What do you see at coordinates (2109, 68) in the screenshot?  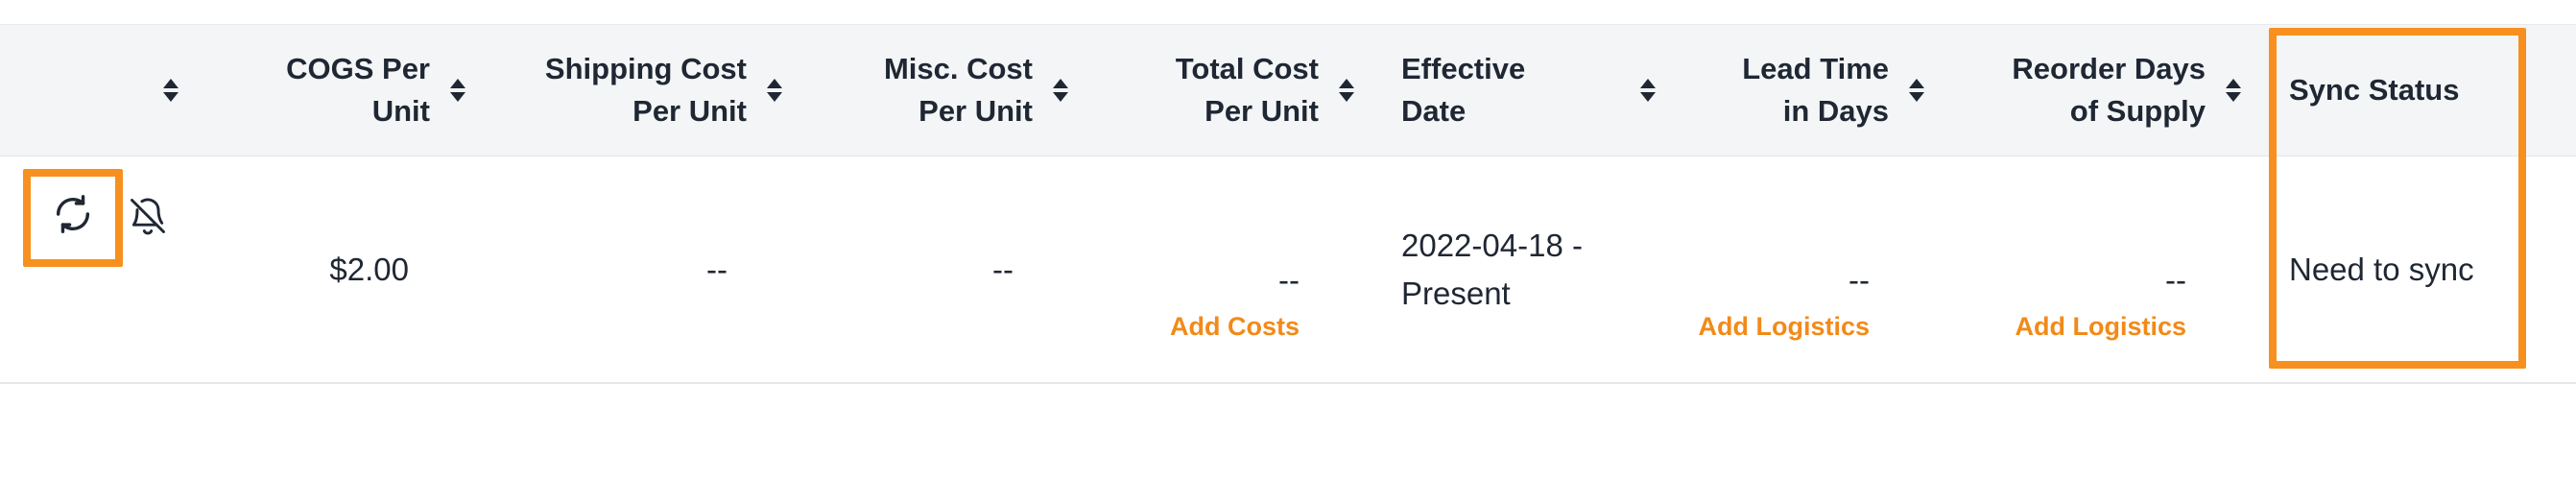 I see `header-reorder-line1: Reorder Days` at bounding box center [2109, 68].